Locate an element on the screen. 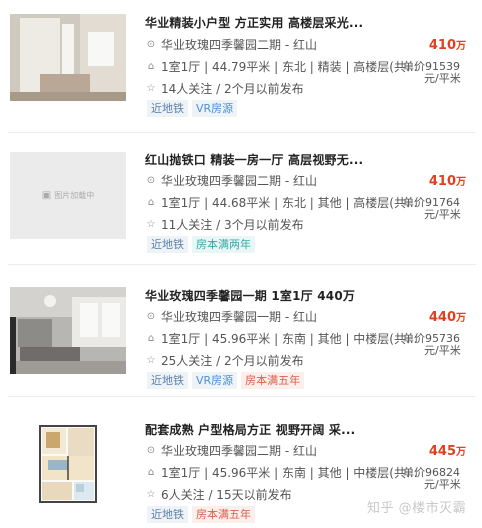 The width and height of the screenshot is (482, 528). community-link: 华业玫瑰四季馨园一期 - 红山 is located at coordinates (239, 316).